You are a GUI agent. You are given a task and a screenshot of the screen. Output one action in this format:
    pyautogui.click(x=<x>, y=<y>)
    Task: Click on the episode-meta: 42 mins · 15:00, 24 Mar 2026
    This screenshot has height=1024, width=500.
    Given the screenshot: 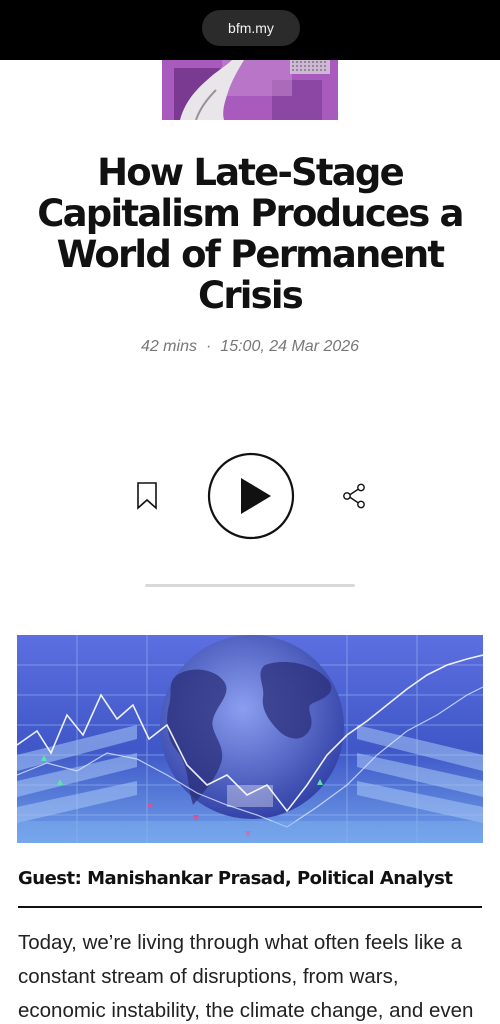 What is the action you would take?
    pyautogui.click(x=250, y=347)
    